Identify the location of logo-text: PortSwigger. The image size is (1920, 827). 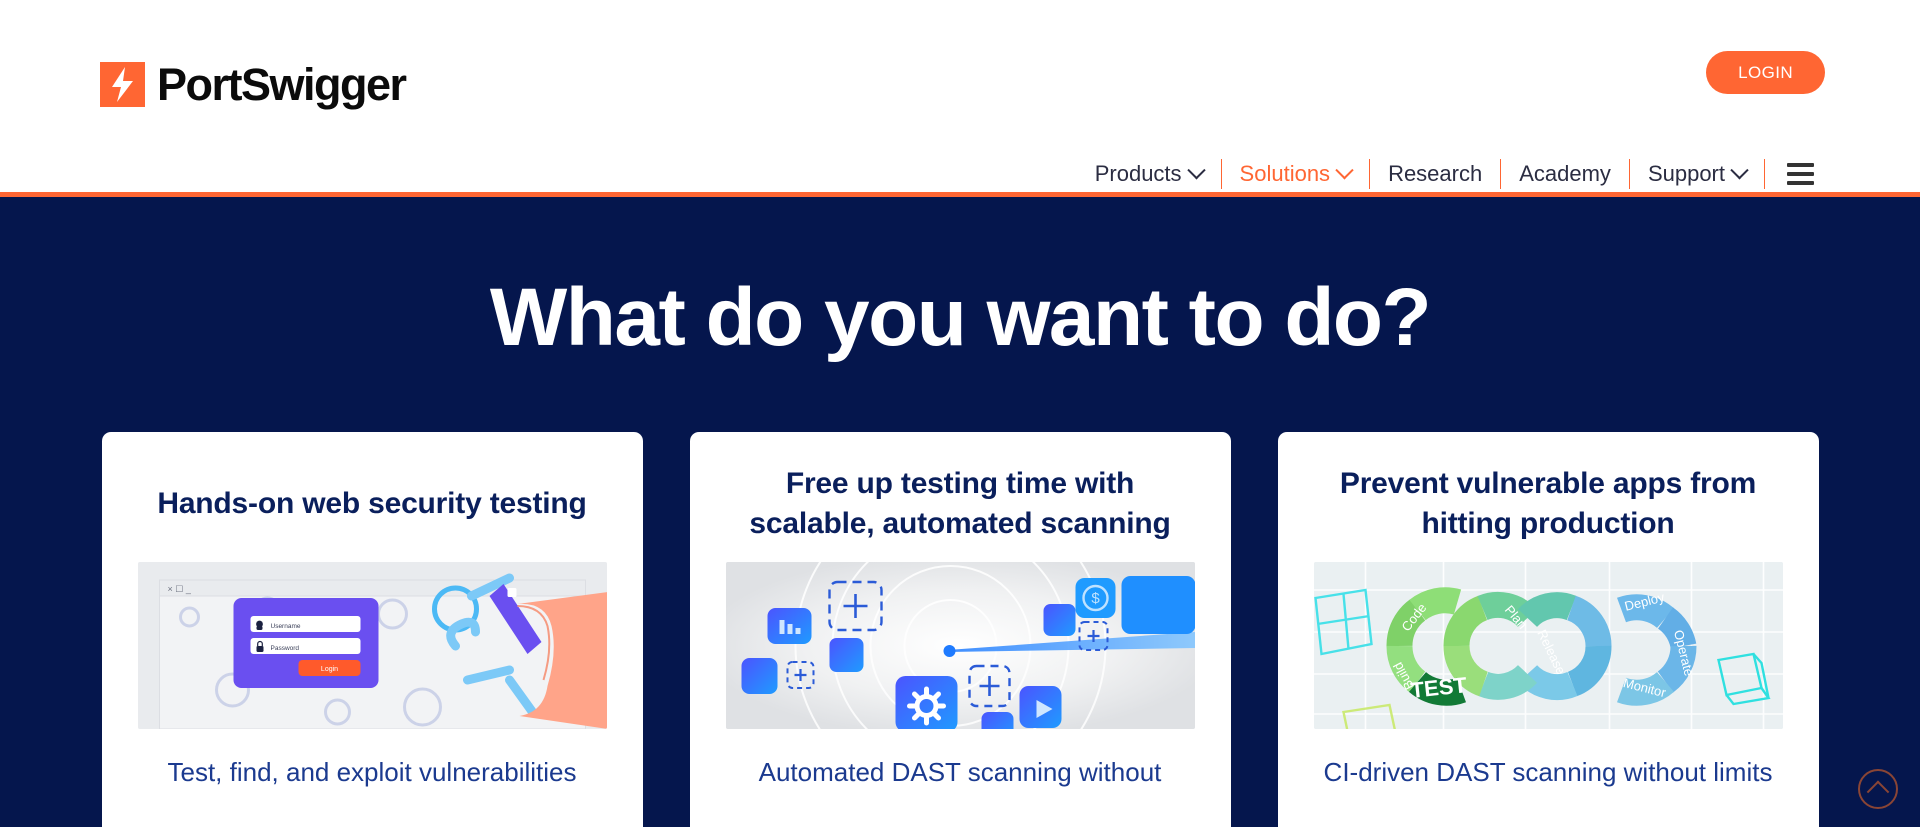
(282, 84).